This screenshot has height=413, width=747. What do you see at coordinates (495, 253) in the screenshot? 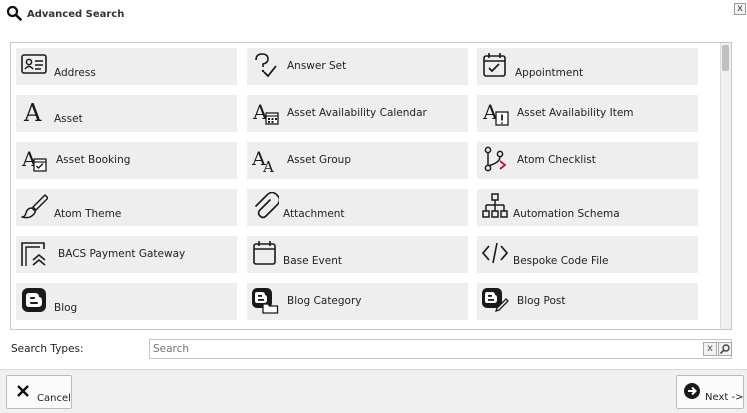
I see `code-icon` at bounding box center [495, 253].